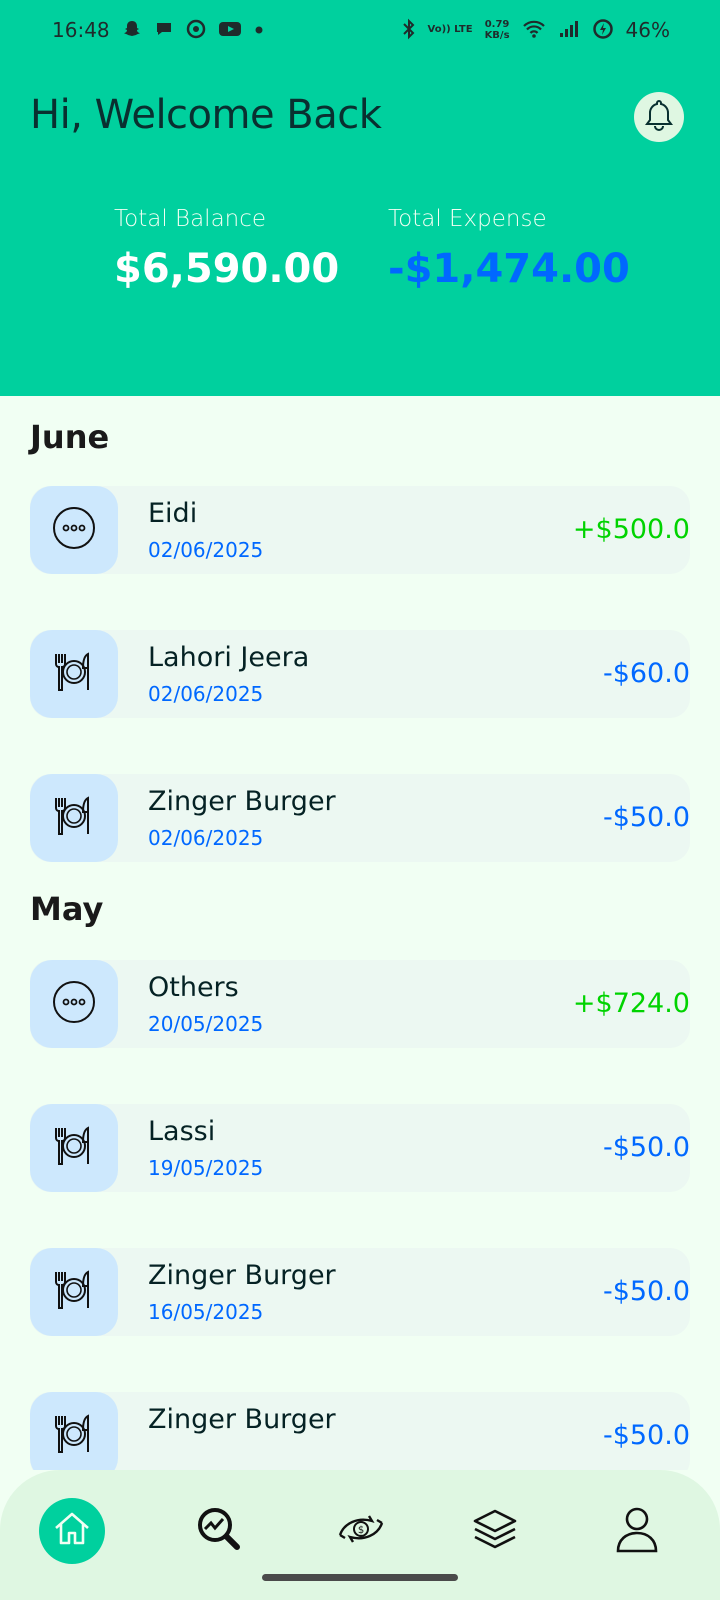 This screenshot has width=720, height=1600. Describe the element at coordinates (450, 29) in the screenshot. I see `network-type-label: Vo)) LTE` at that location.